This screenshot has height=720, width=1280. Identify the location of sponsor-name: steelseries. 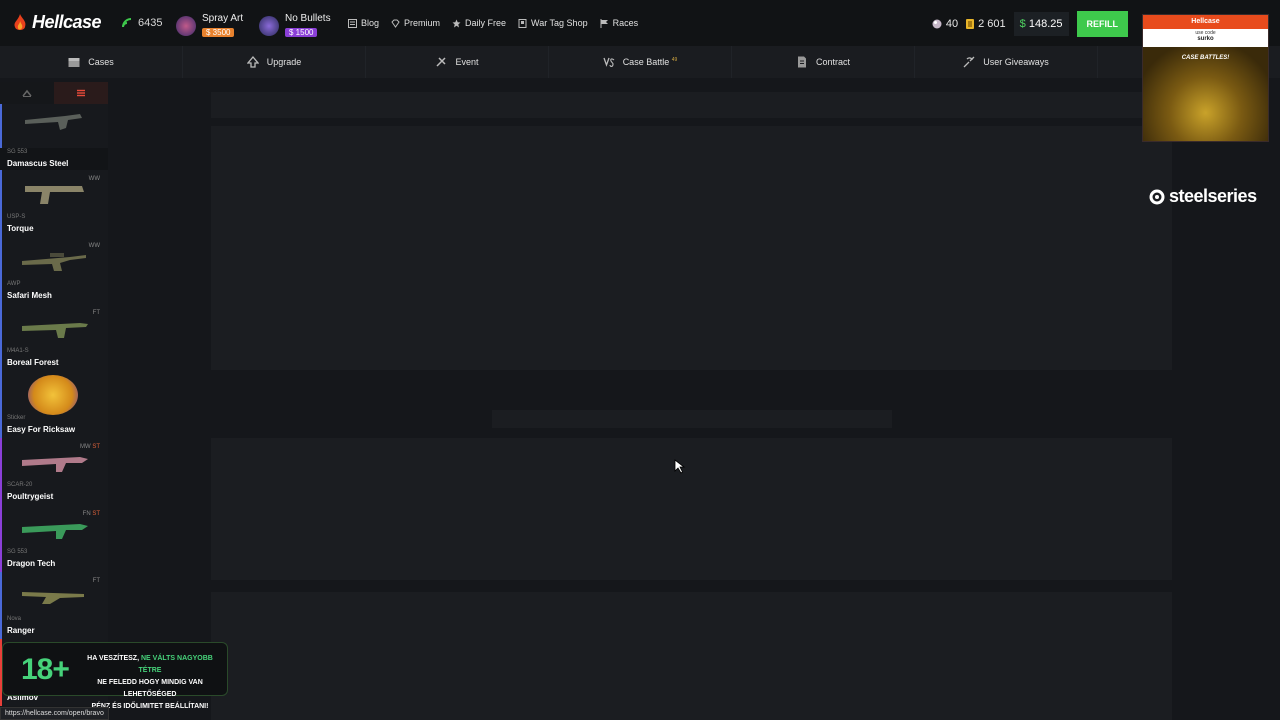
(1213, 196).